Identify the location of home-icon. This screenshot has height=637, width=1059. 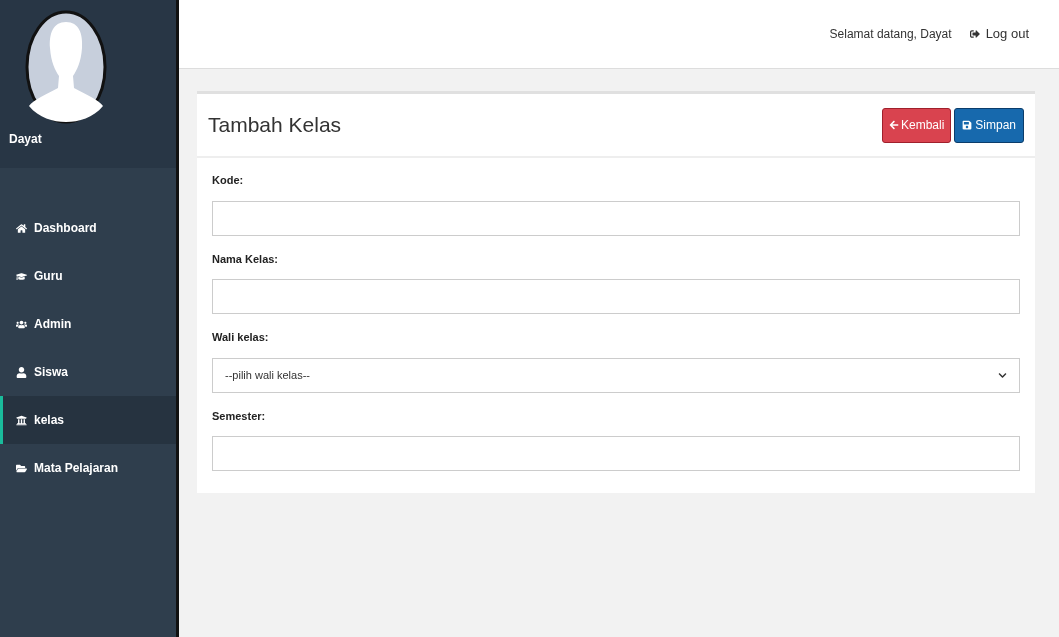
(21, 228).